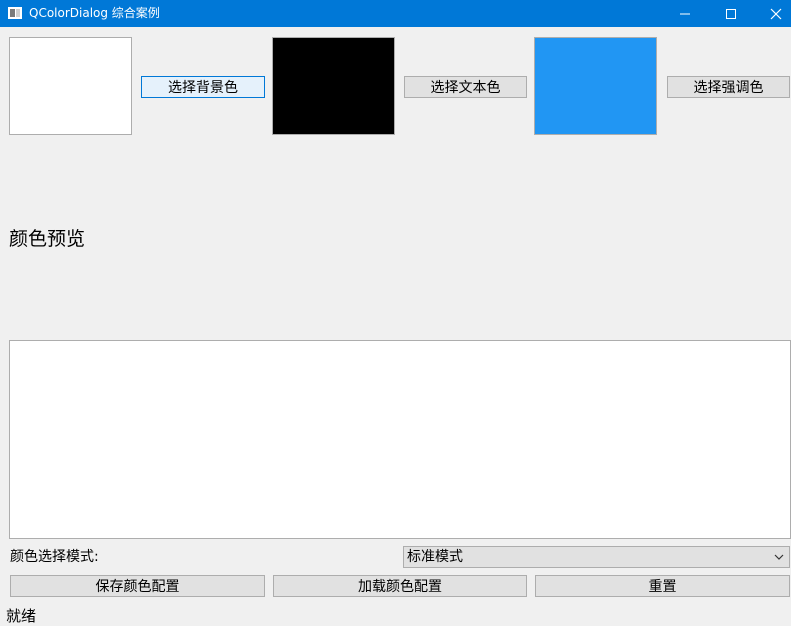 The width and height of the screenshot is (791, 626). Describe the element at coordinates (203, 87) in the screenshot. I see `select-background-color-button: 选择背景色` at that location.